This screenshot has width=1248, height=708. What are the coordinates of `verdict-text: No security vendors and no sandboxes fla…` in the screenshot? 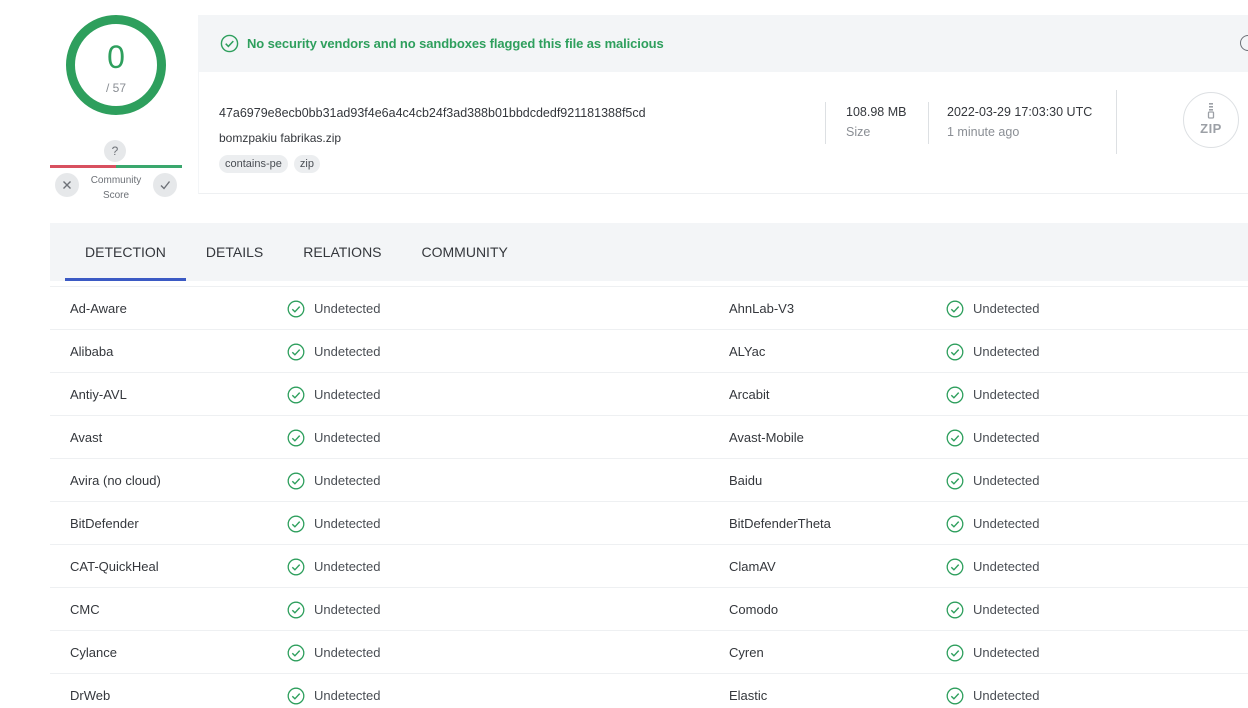 It's located at (455, 43).